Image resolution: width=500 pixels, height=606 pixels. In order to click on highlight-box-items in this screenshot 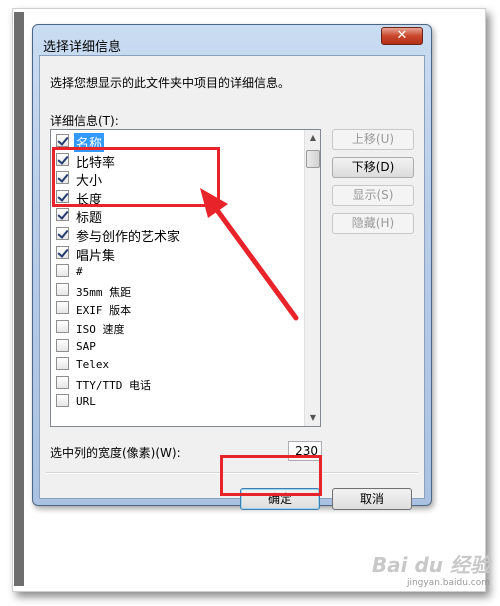, I will do `click(136, 177)`.